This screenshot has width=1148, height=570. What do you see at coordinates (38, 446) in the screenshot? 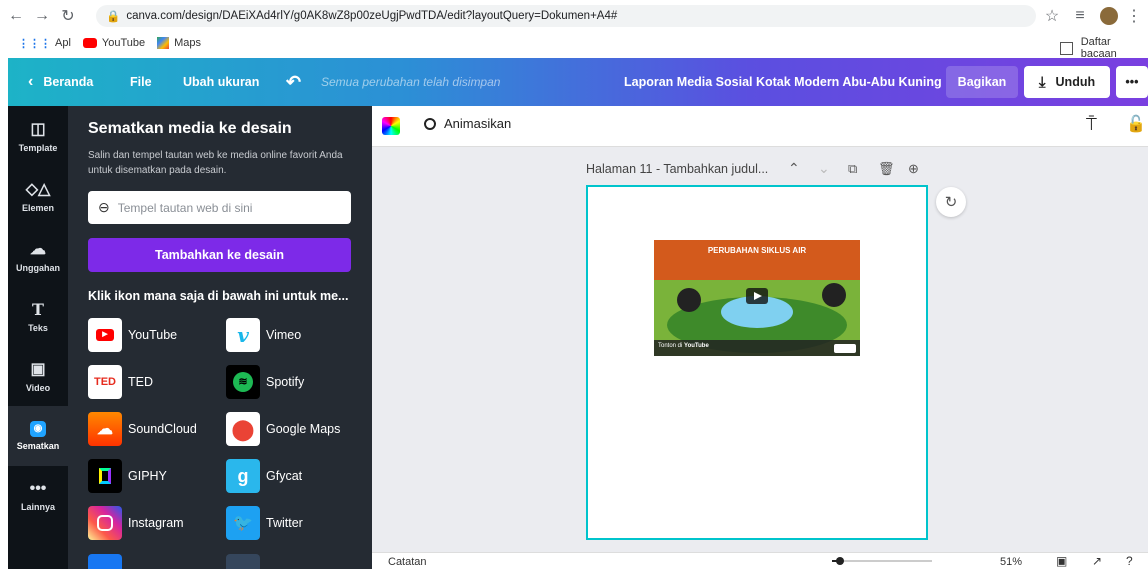
I see `rail-label: Sematkan` at bounding box center [38, 446].